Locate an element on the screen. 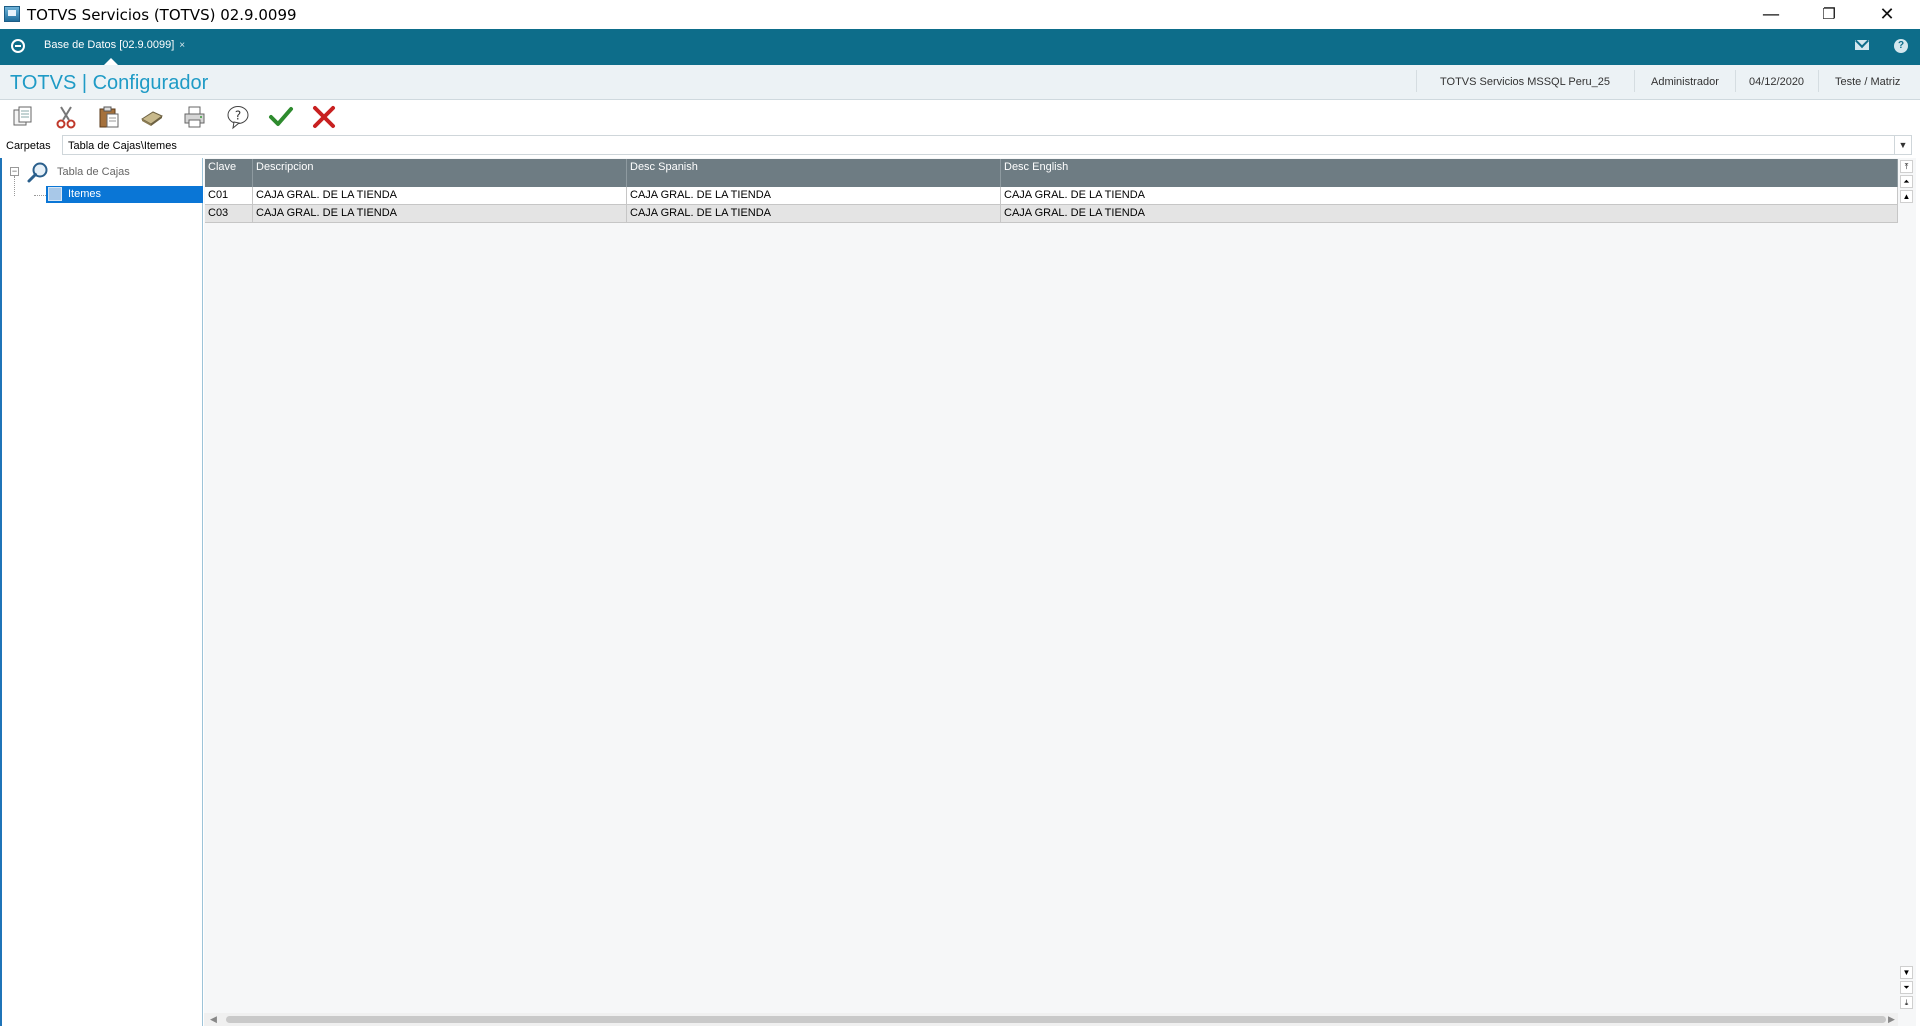 This screenshot has height=1026, width=1920. print-icon is located at coordinates (195, 117).